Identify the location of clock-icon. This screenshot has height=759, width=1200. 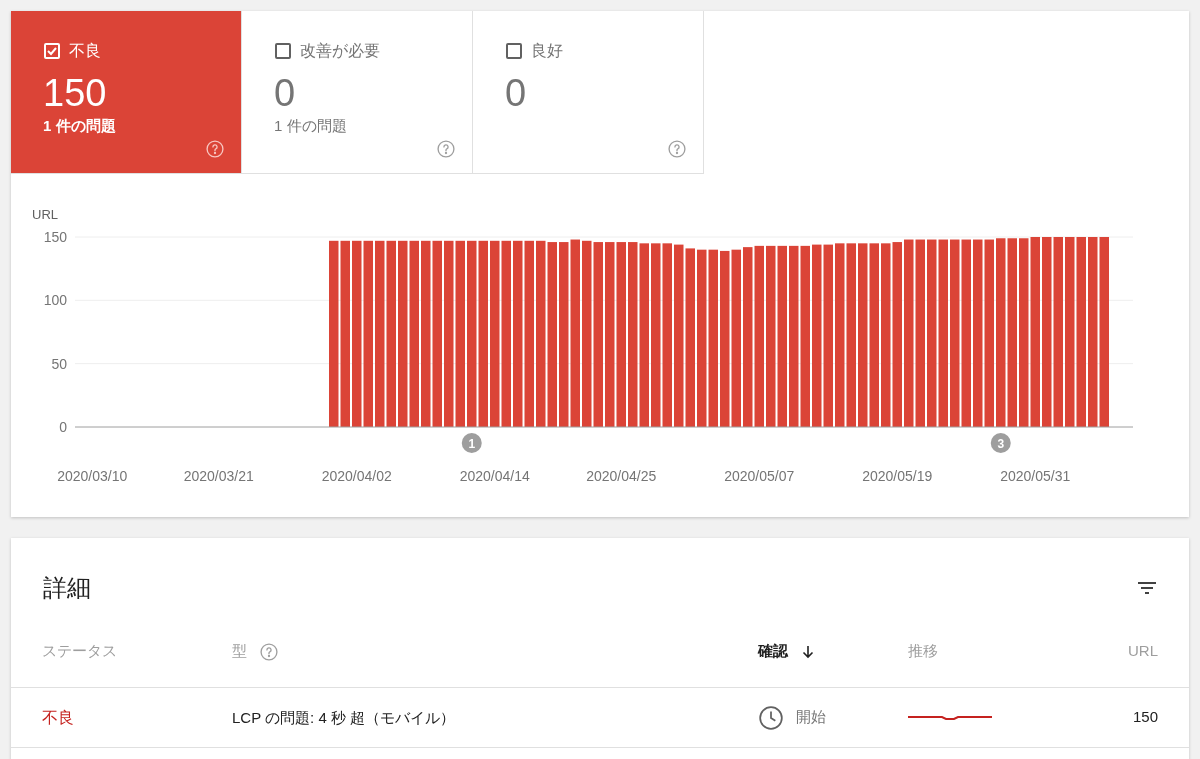
(771, 717).